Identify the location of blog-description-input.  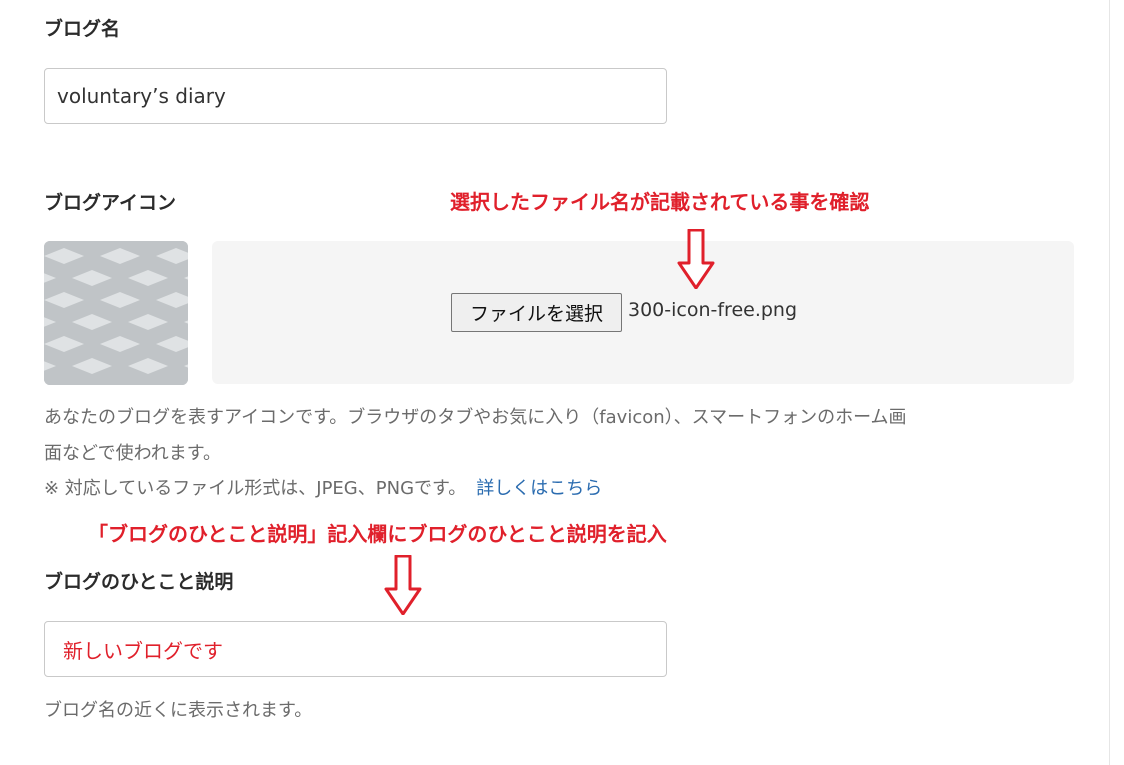
(355, 649).